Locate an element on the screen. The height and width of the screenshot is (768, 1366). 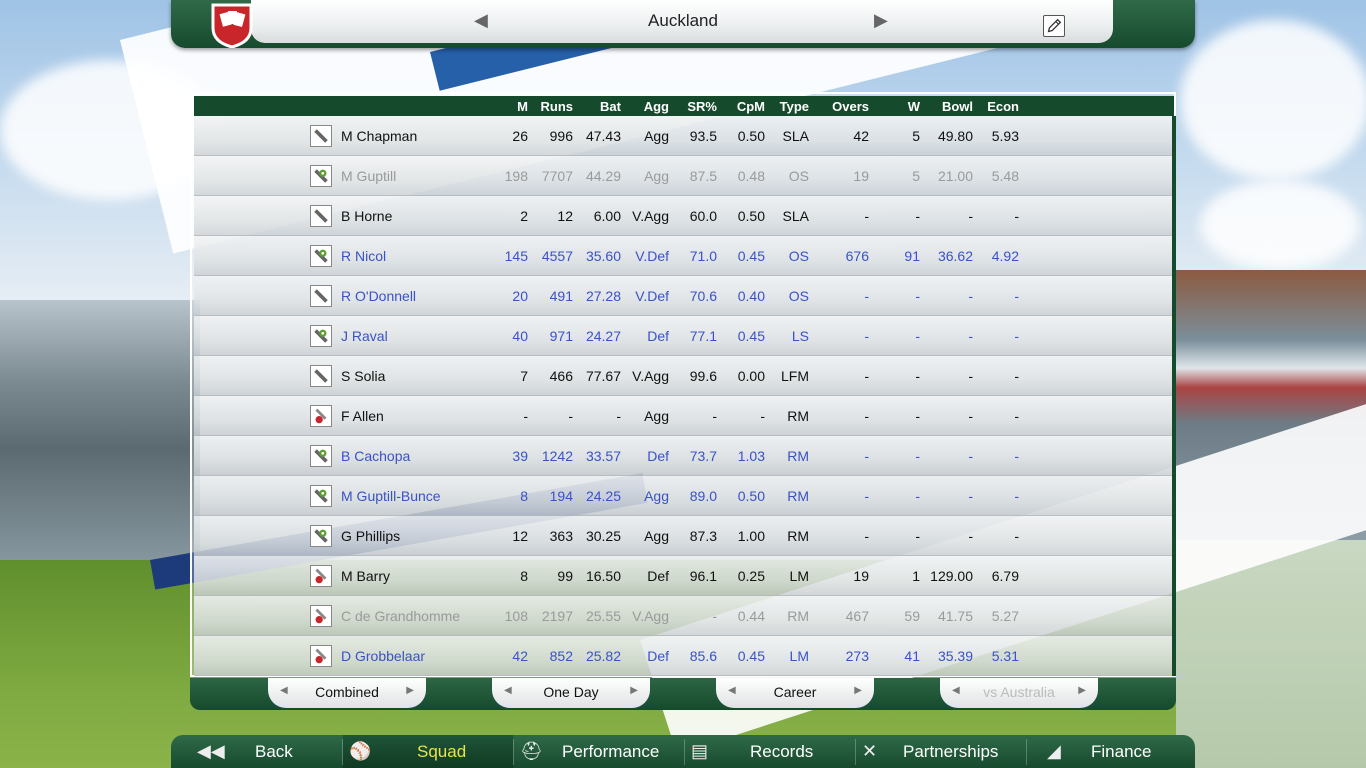
records-icon: ▤ is located at coordinates (700, 751).